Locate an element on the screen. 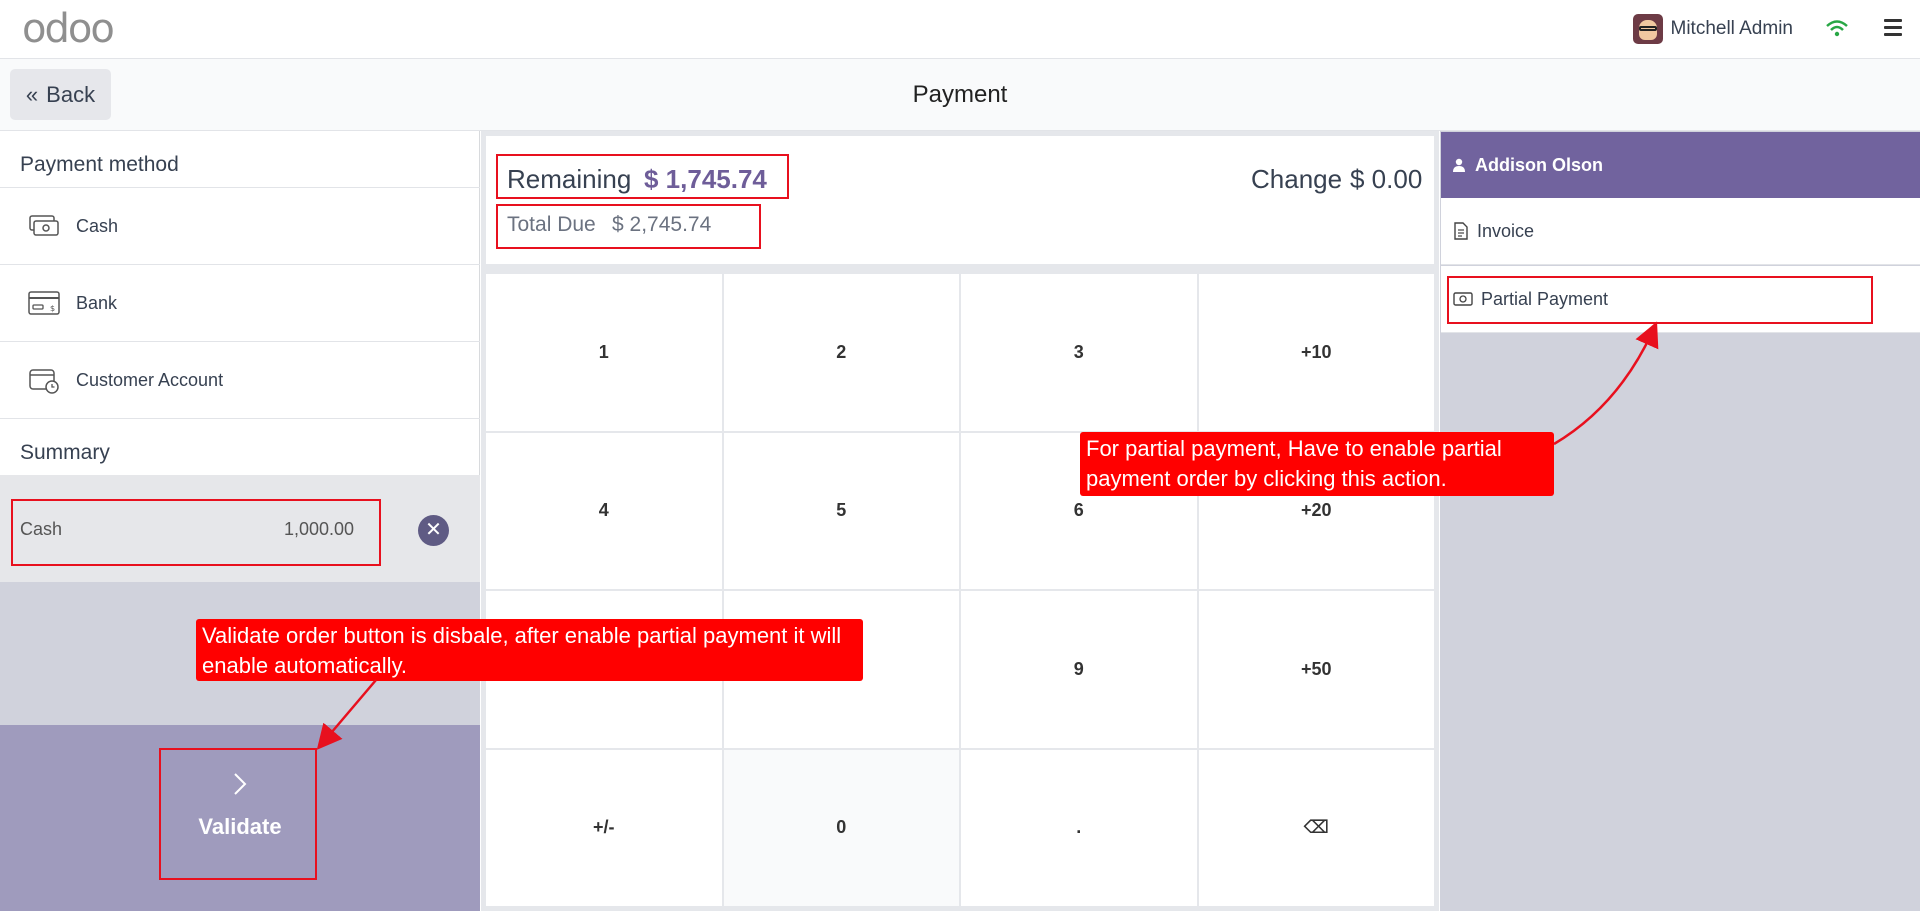  customer-name: Addison Olson is located at coordinates (1539, 164).